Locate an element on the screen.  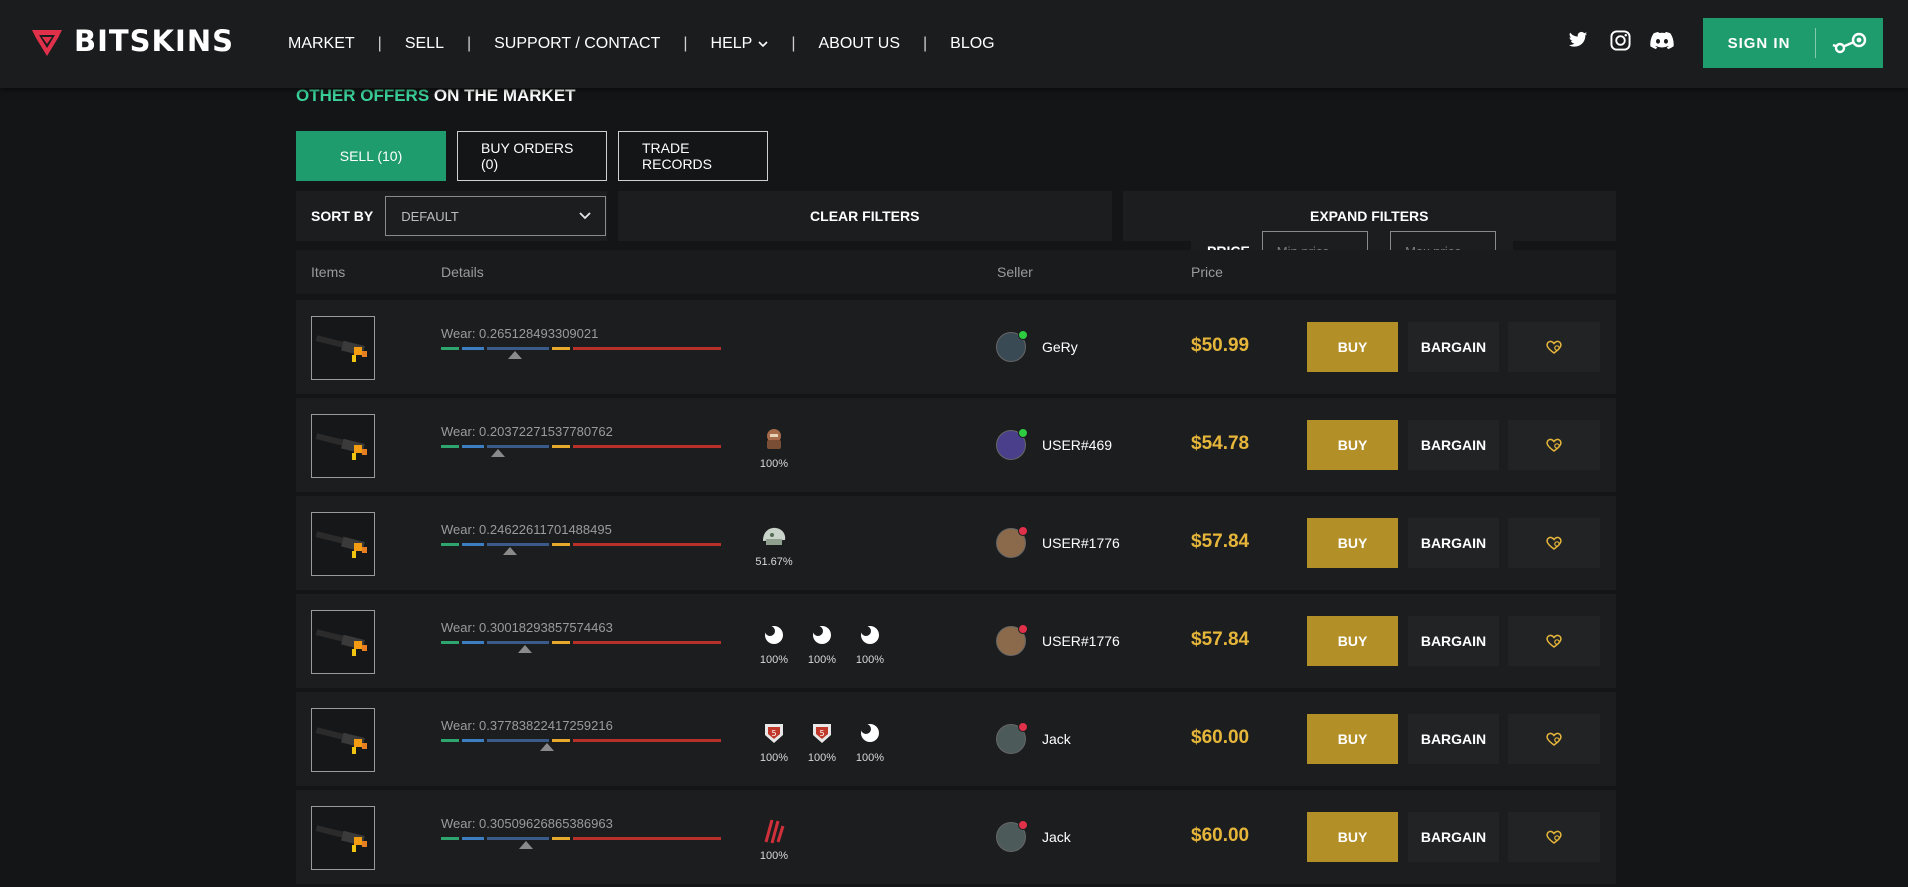
steam-icon is located at coordinates (1849, 43).